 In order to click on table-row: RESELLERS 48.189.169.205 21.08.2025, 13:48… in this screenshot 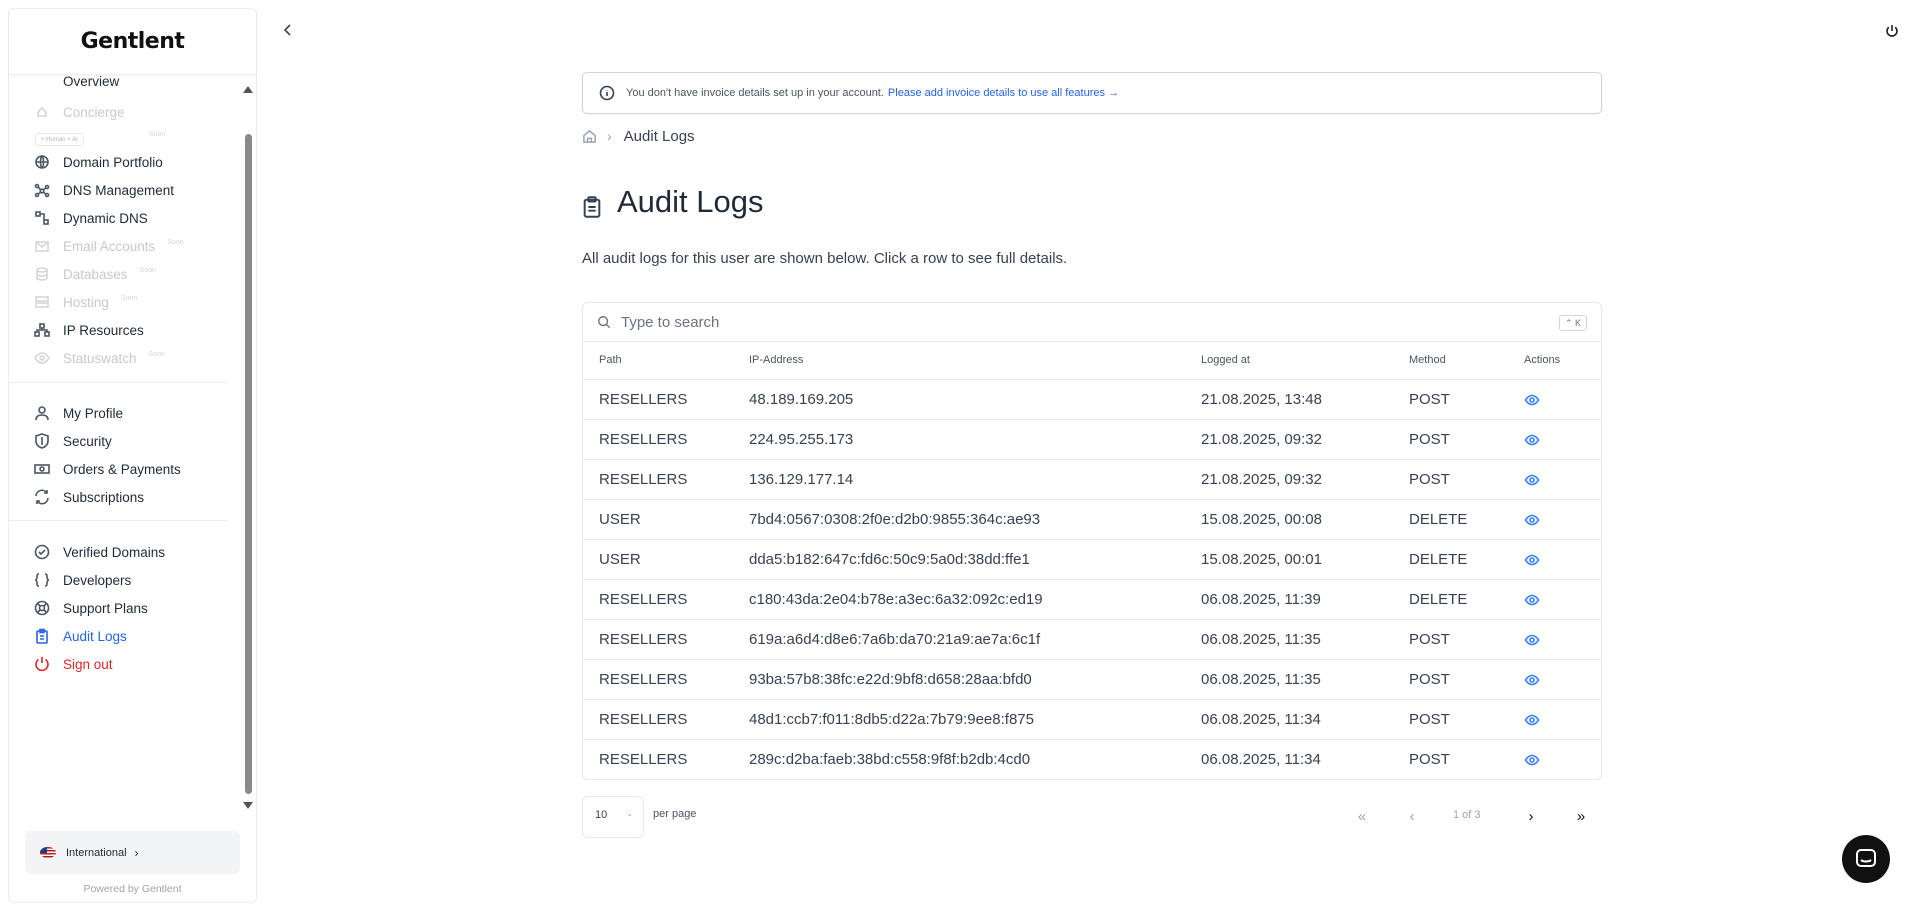, I will do `click(1092, 399)`.